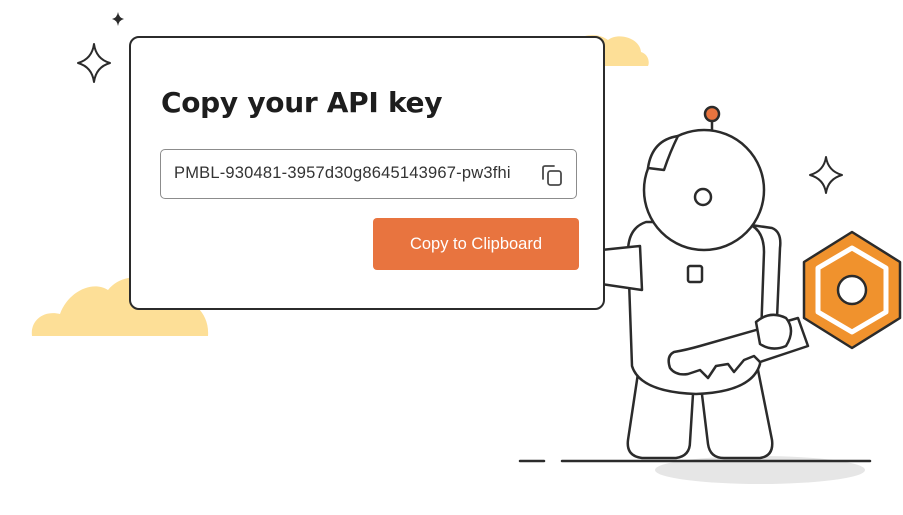 The image size is (903, 515). I want to click on copy-icon, so click(552, 175).